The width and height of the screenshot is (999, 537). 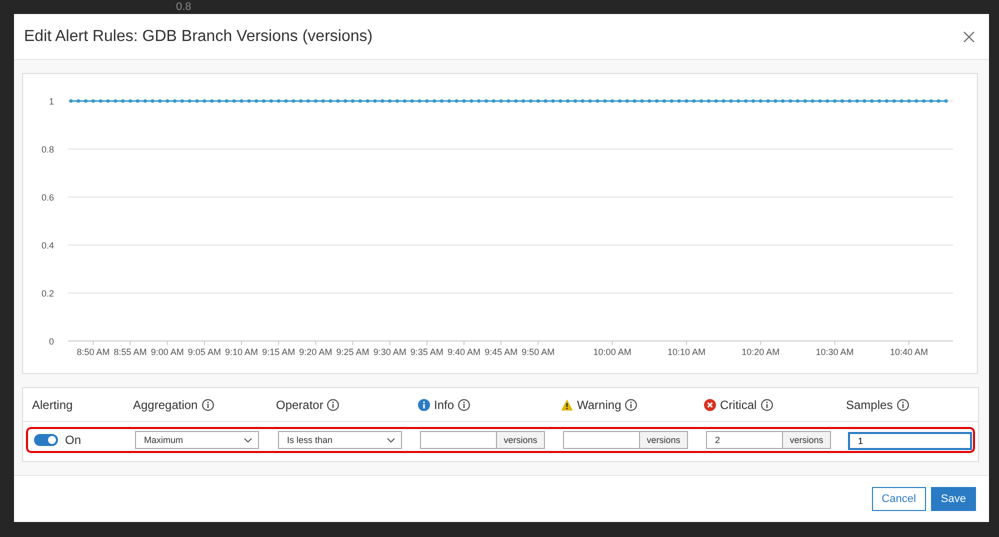 What do you see at coordinates (241, 352) in the screenshot?
I see `axis-label: 9:10 AM` at bounding box center [241, 352].